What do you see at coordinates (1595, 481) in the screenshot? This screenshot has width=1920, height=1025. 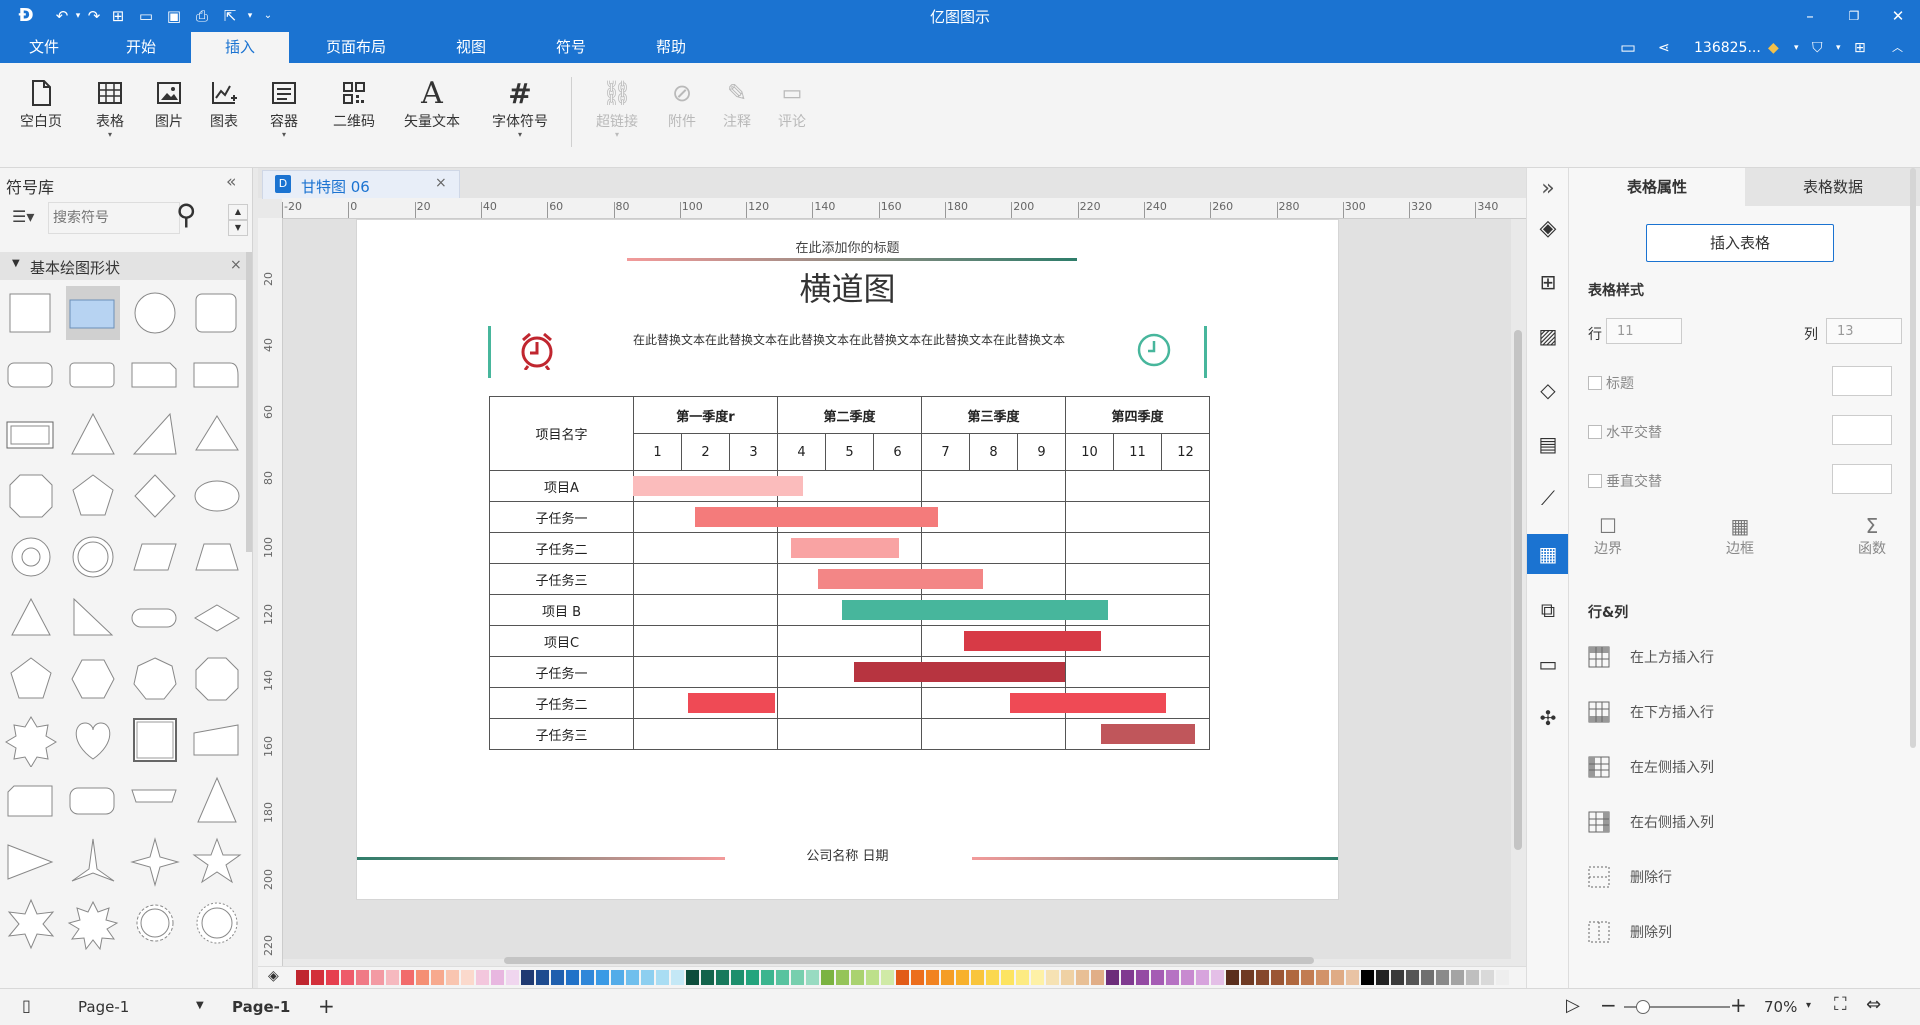 I see `vertical-alternate-checkbox` at bounding box center [1595, 481].